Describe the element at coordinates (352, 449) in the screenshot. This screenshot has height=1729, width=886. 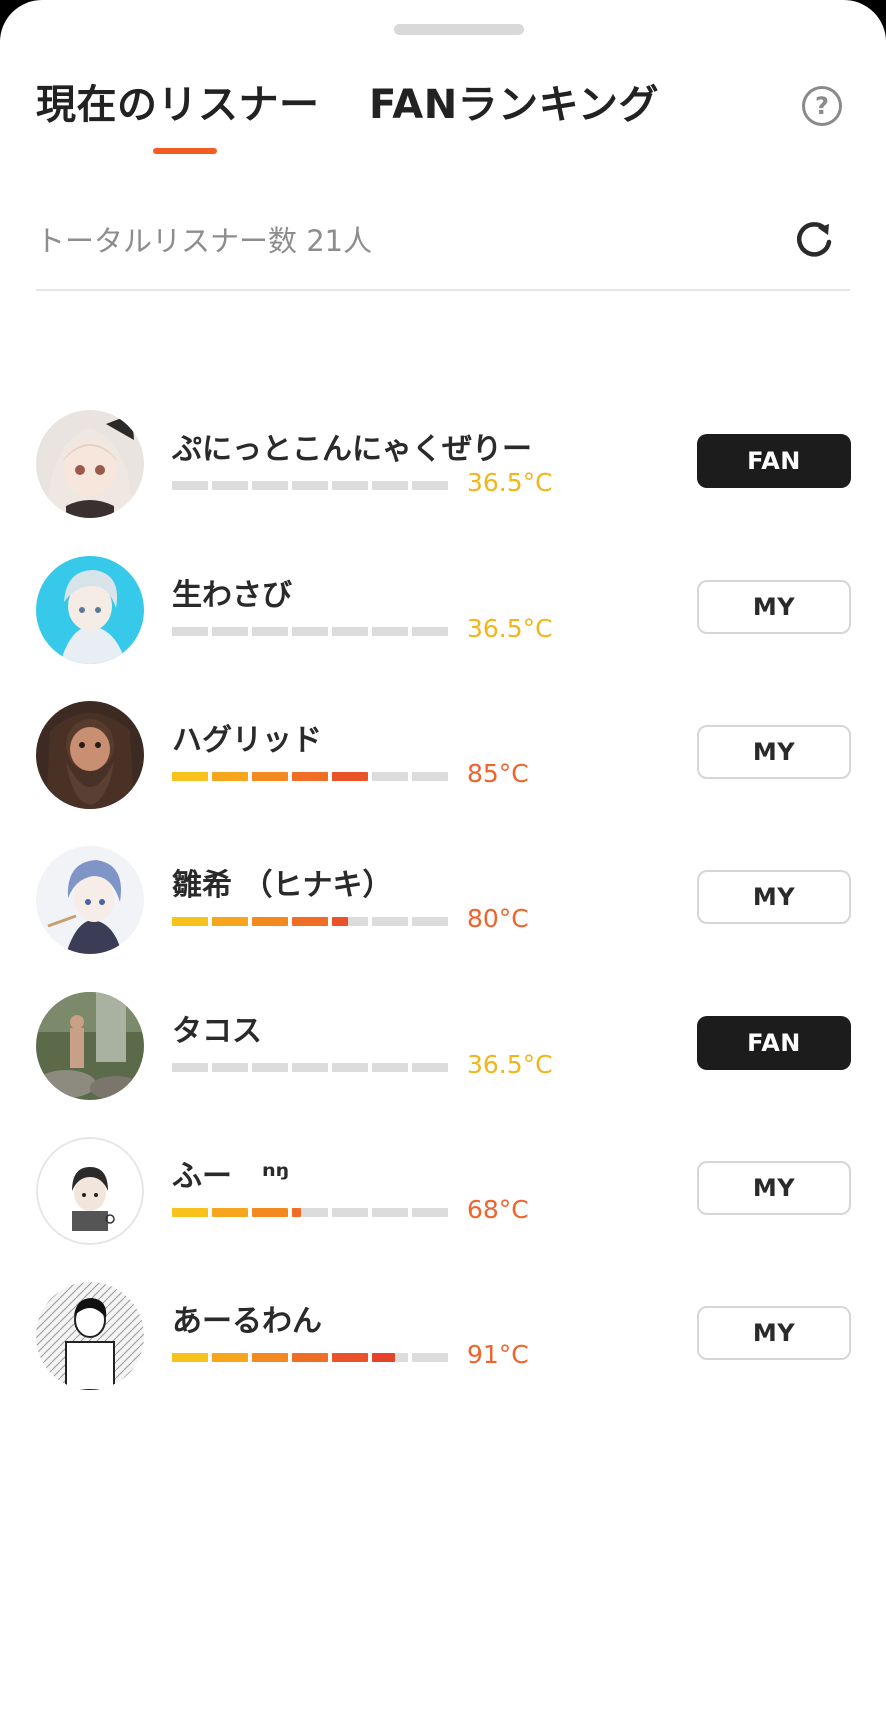
I see `listener-name: ぷにっとこんにゃくぜりー` at that location.